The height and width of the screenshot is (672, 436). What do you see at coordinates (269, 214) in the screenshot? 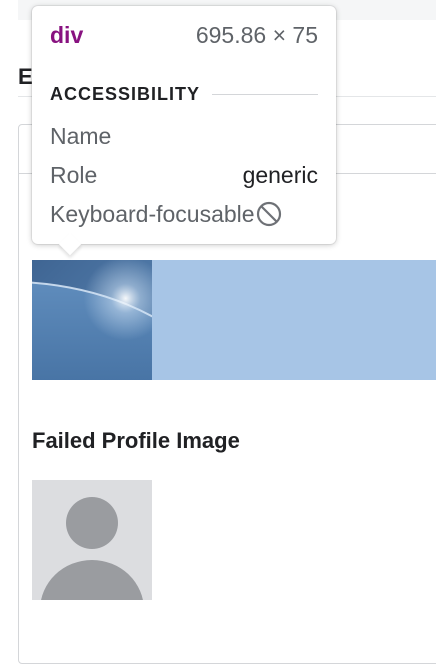
I see `not-allowed-icon` at bounding box center [269, 214].